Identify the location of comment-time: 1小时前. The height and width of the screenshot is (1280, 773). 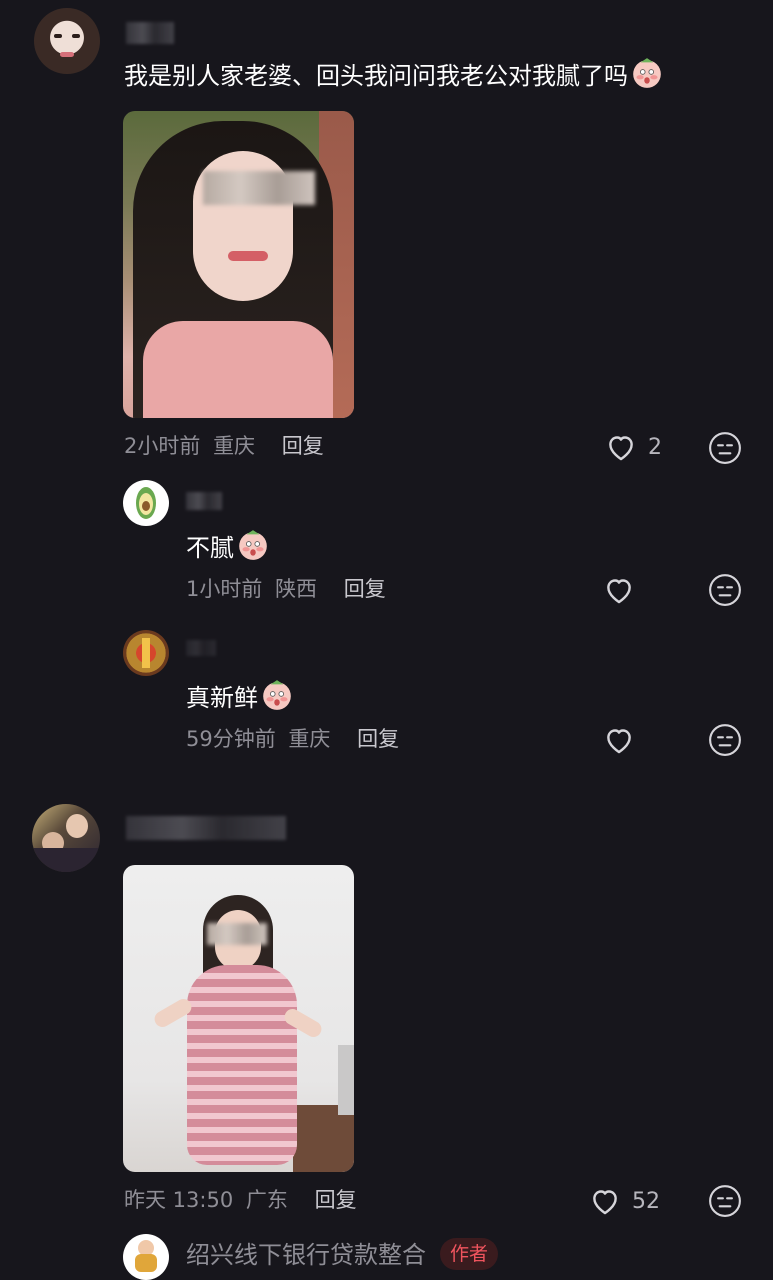
(224, 589).